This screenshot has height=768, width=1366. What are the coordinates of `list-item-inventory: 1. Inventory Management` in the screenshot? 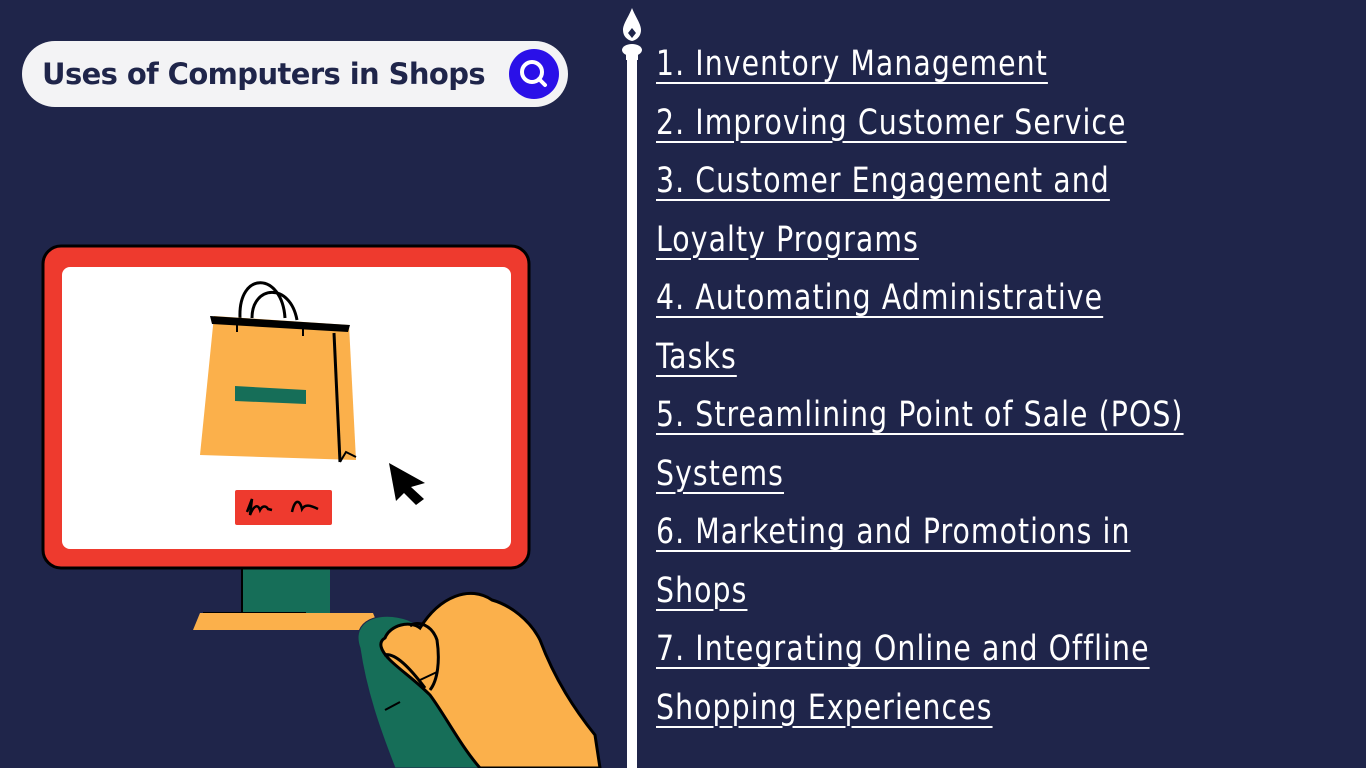 It's located at (1011, 64).